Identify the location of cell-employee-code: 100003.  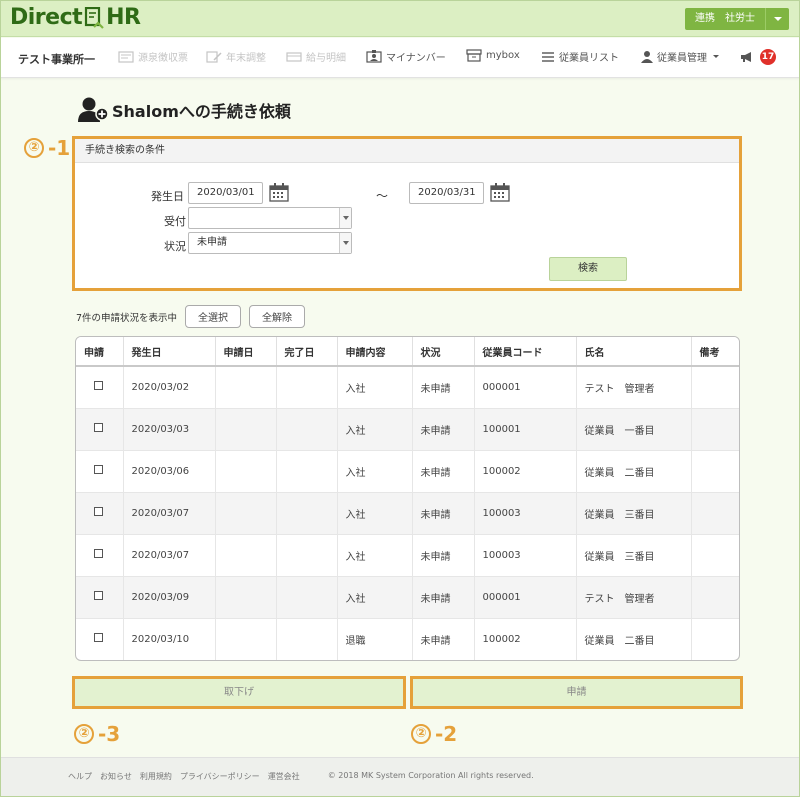
(525, 513).